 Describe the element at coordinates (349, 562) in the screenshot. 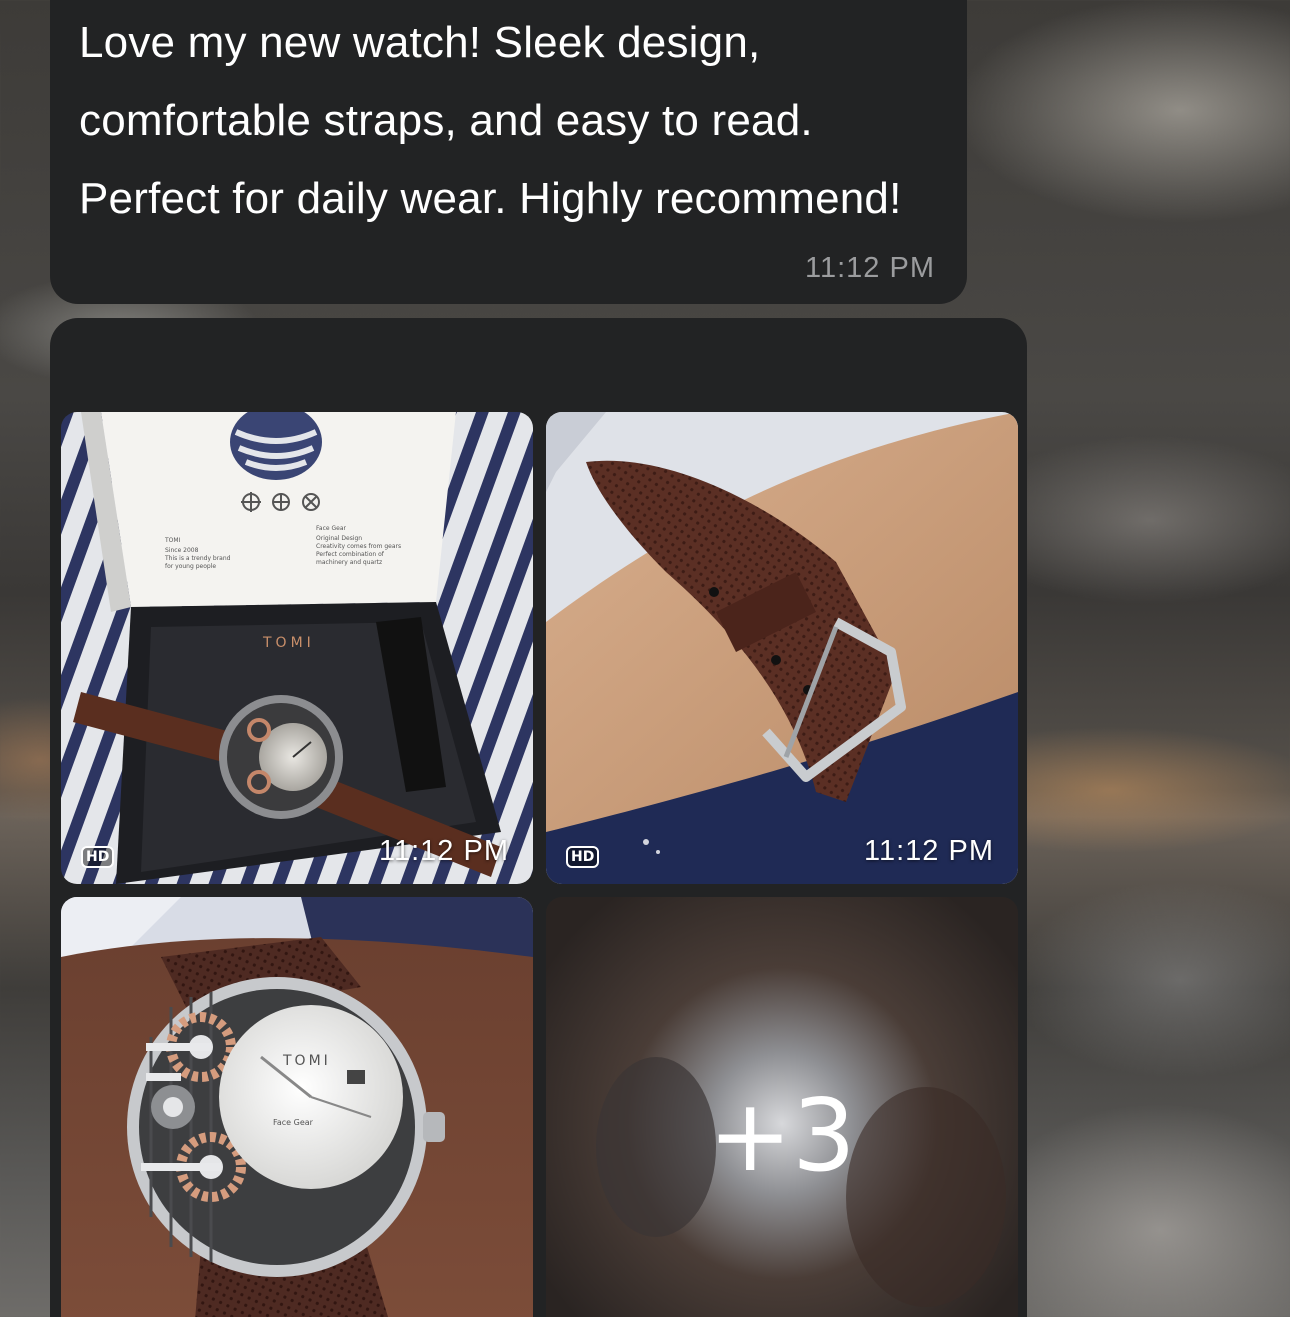

I see `svg-text: machinery and quartz` at that location.